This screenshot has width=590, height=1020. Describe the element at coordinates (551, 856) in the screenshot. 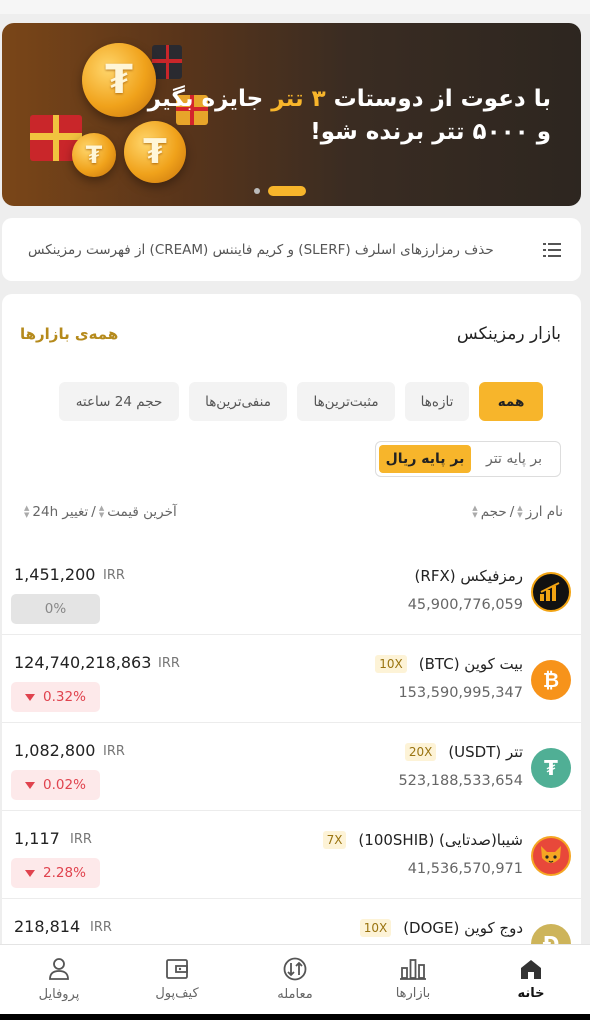

I see `shib-logo` at that location.